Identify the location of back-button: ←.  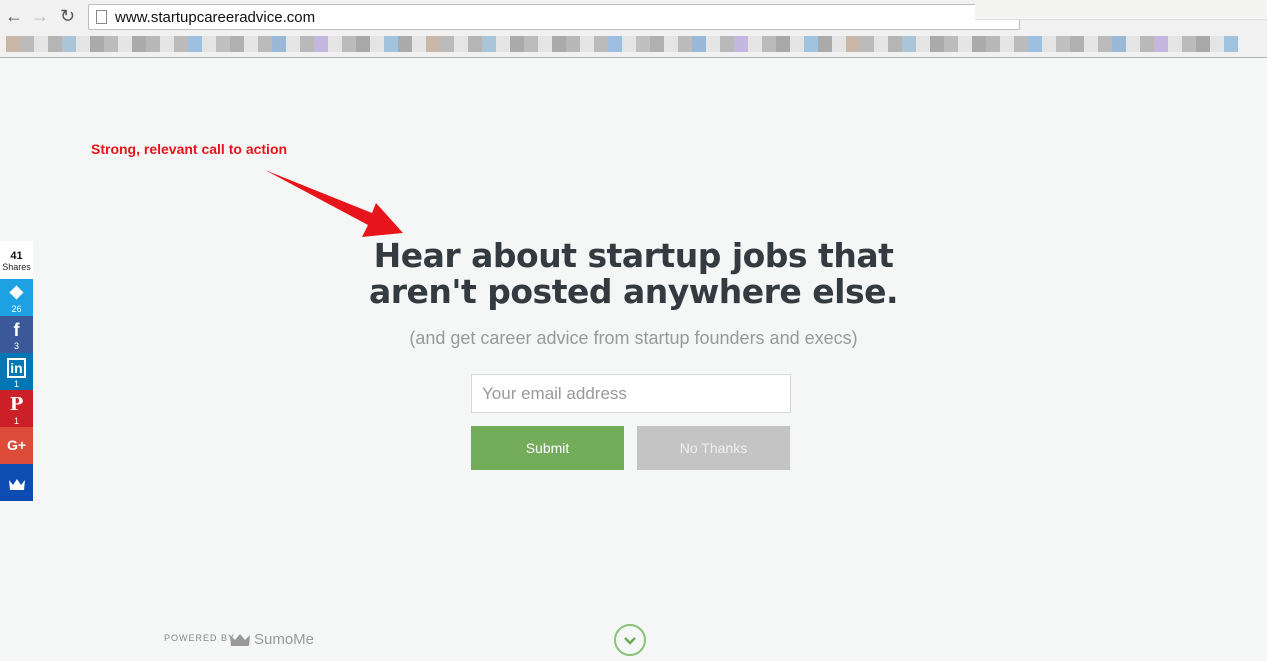
(14, 16).